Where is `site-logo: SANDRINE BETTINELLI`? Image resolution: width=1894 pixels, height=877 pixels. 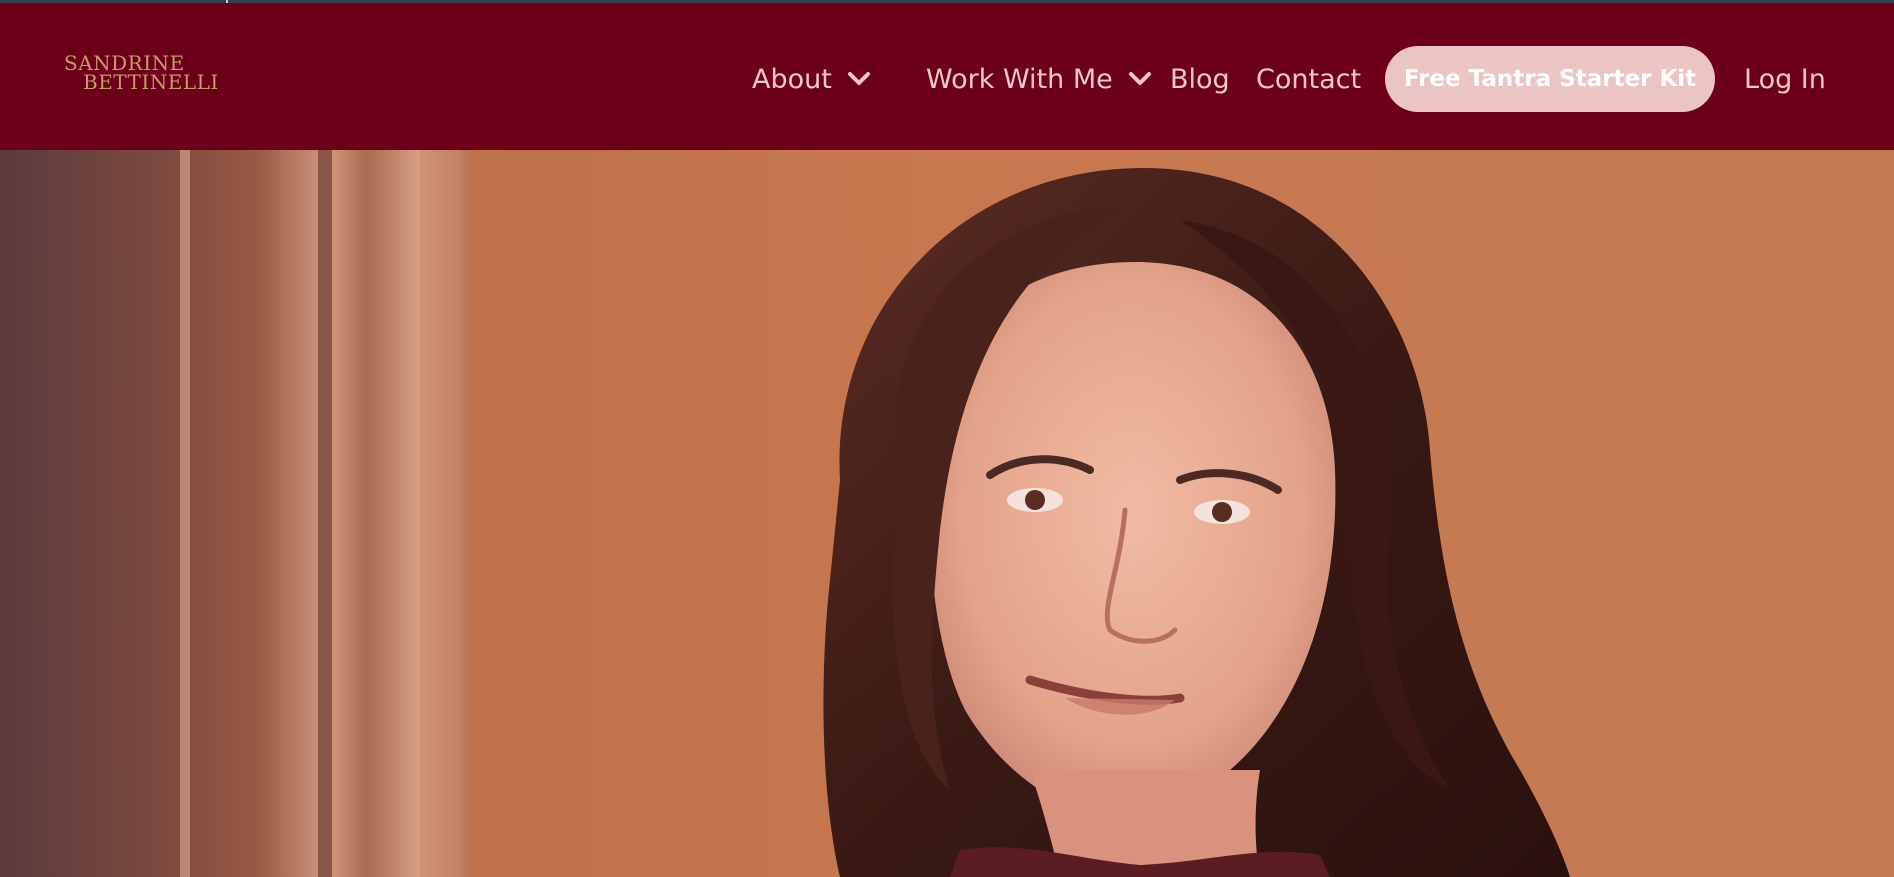 site-logo: SANDRINE BETTINELLI is located at coordinates (141, 75).